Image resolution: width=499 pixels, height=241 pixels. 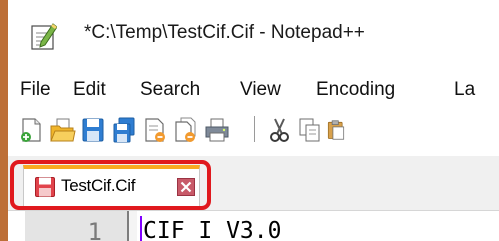 What do you see at coordinates (110, 185) in the screenshot?
I see `tab-highlight-annotation` at bounding box center [110, 185].